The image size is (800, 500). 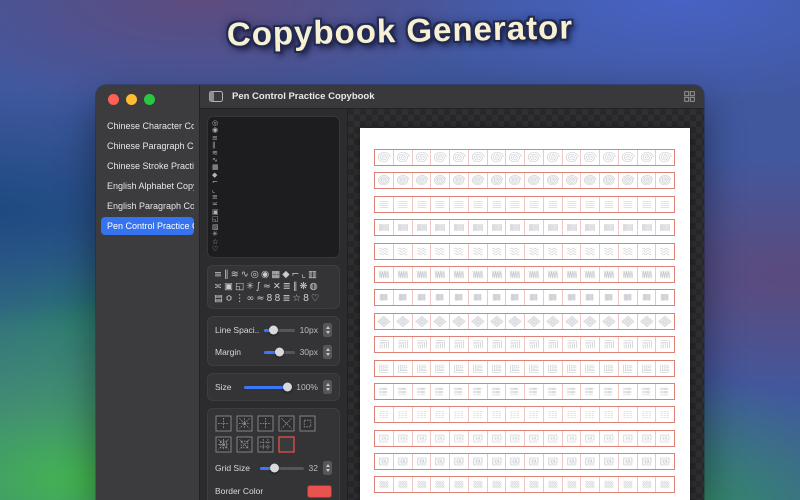 What do you see at coordinates (276, 274) in the screenshot?
I see `palette-pattern-glyph: ▦` at bounding box center [276, 274].